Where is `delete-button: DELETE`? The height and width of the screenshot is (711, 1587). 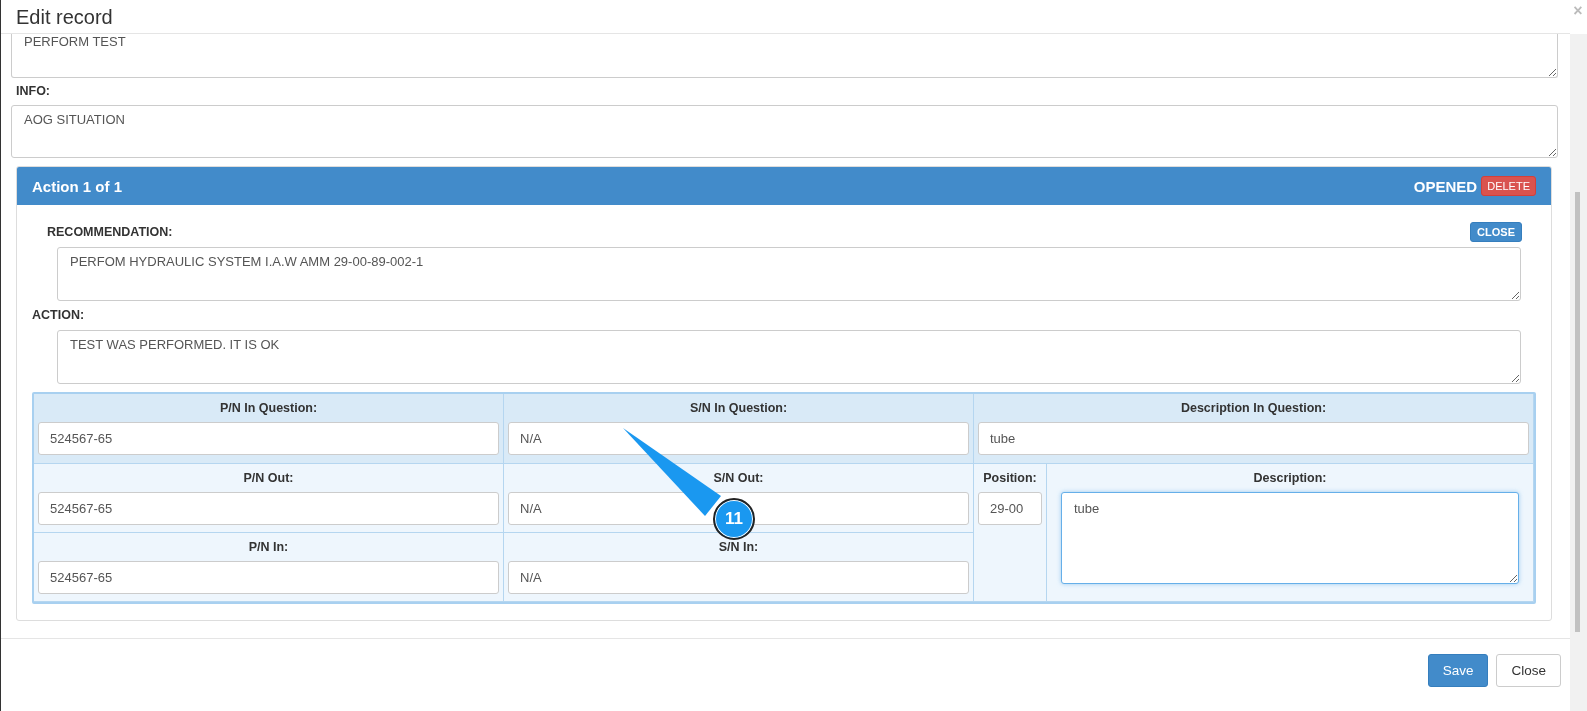
delete-button: DELETE is located at coordinates (1508, 186).